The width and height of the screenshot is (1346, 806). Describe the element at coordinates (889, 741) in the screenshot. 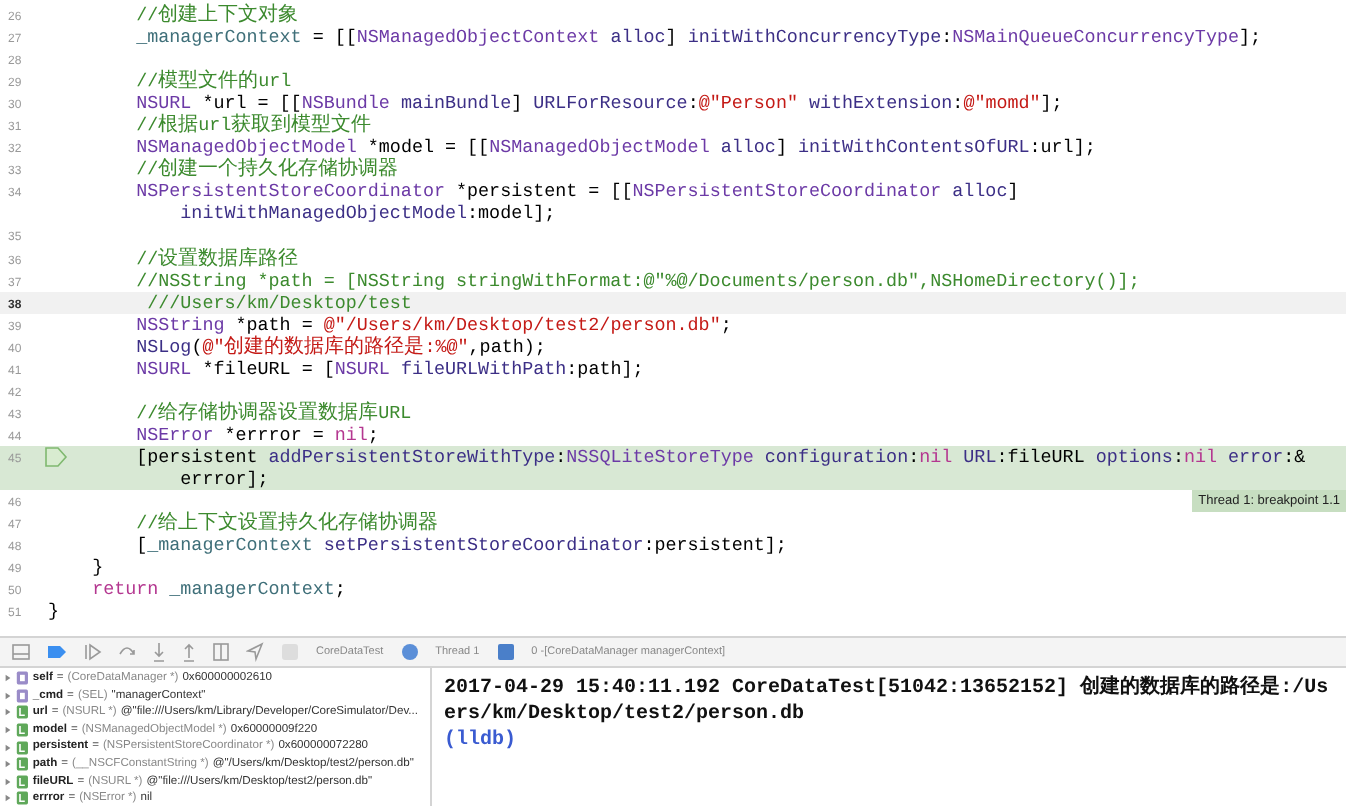

I see `console-prompt: (lldb)` at that location.